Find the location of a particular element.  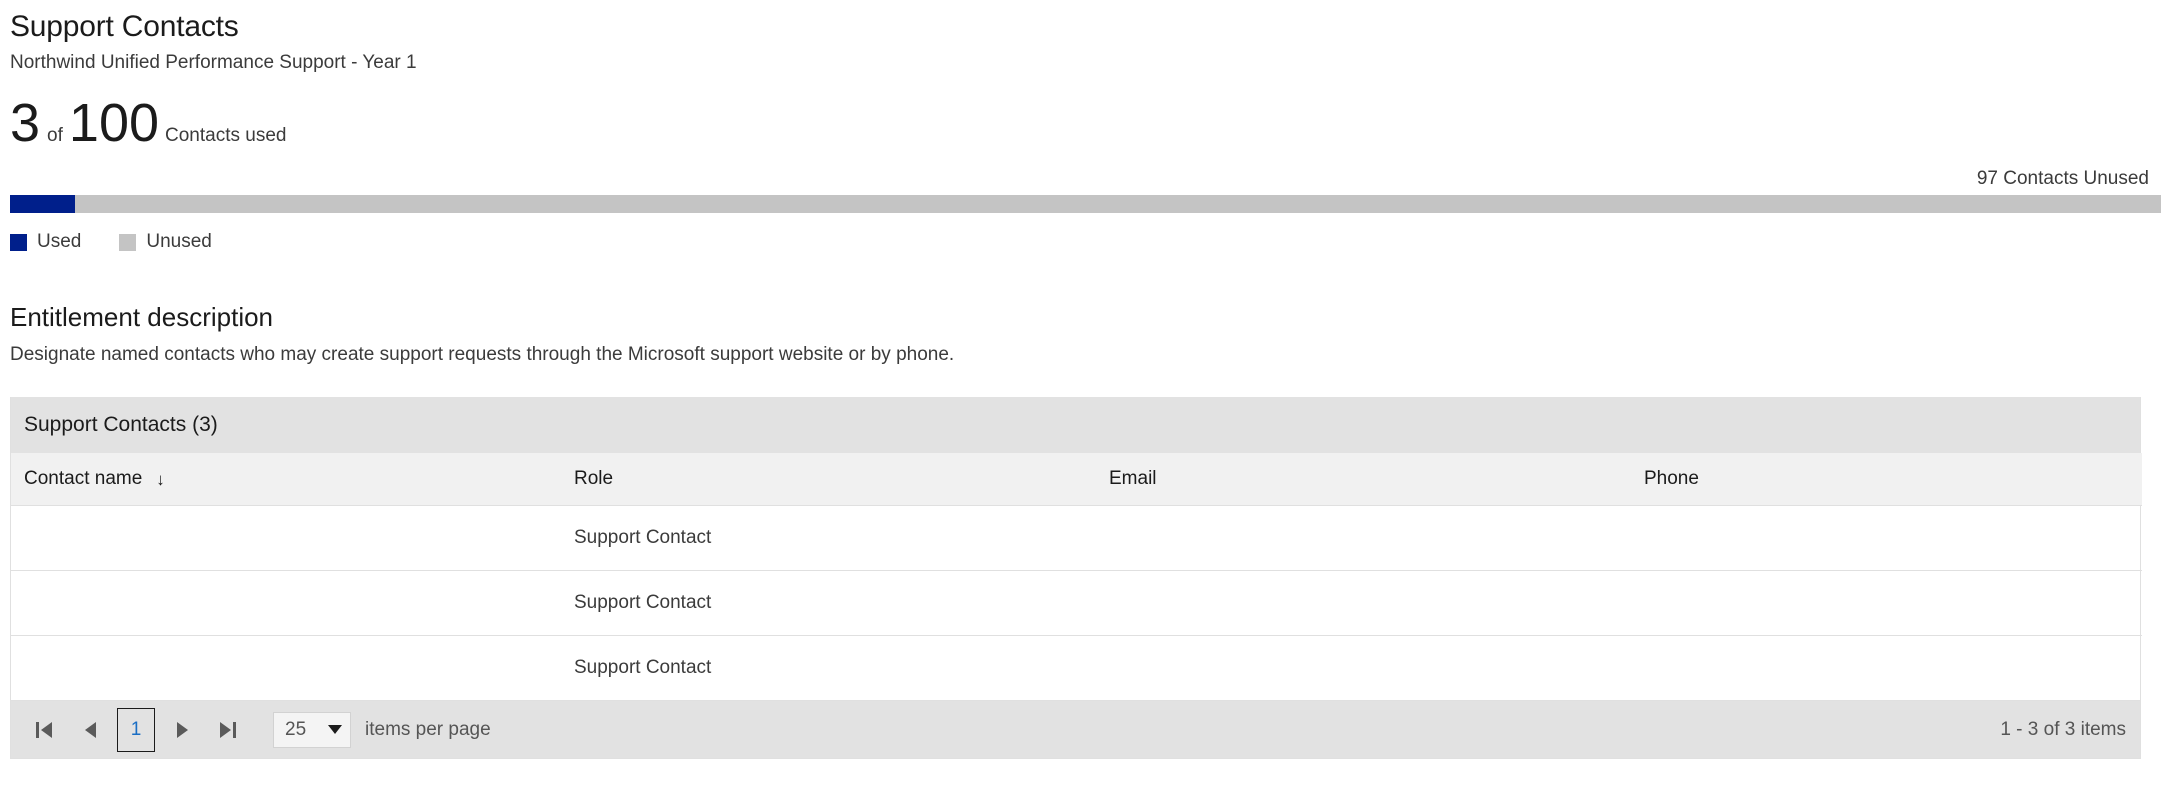

unused-caption: 97 Contacts Unused is located at coordinates (2062, 178).